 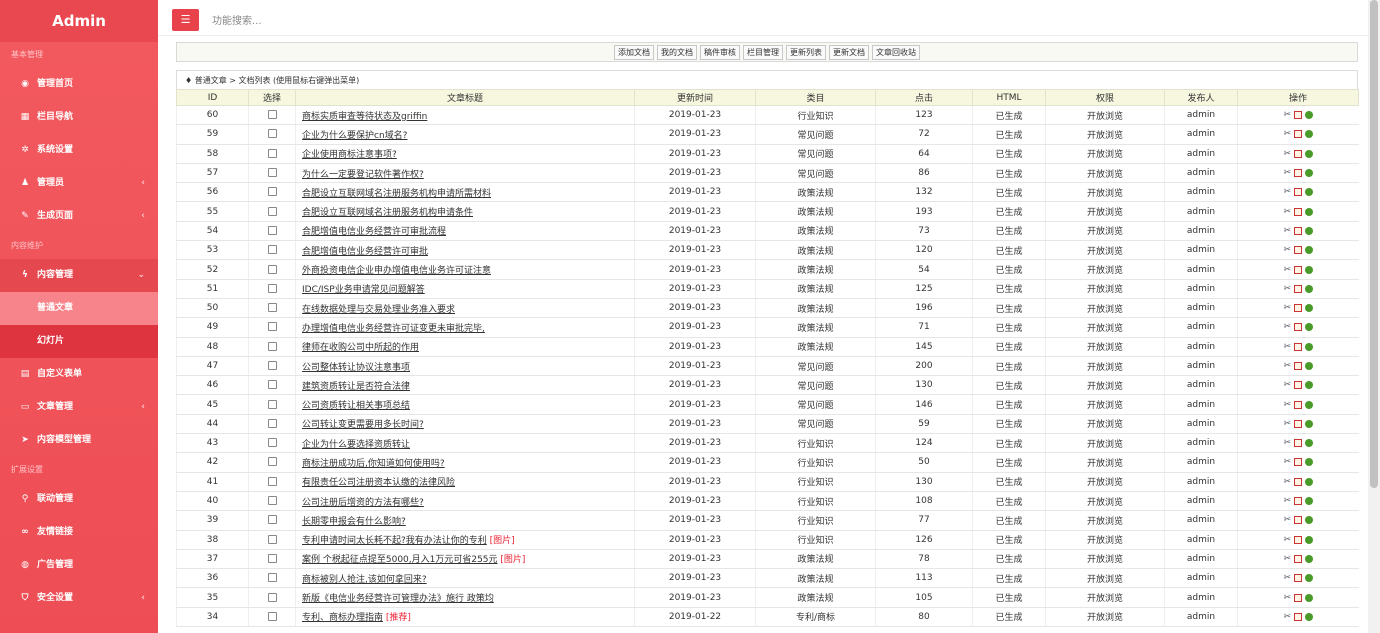 I want to click on article-title-link: 合肥增值电信业务经营许可审批流程, so click(x=374, y=232).